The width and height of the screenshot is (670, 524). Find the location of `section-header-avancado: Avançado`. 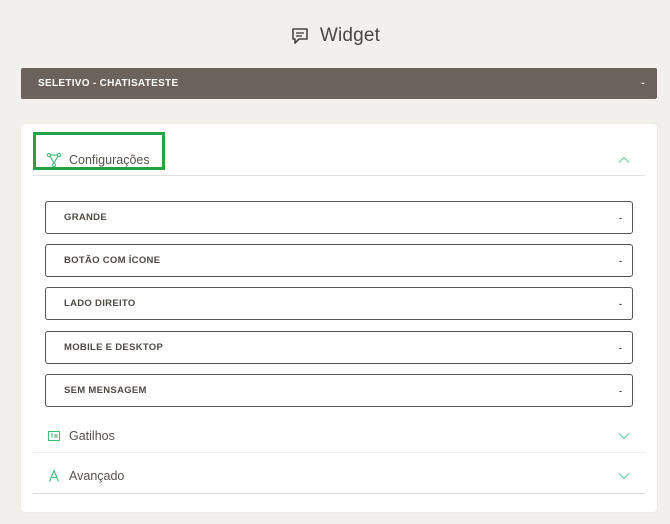

section-header-avancado: Avançado is located at coordinates (339, 476).